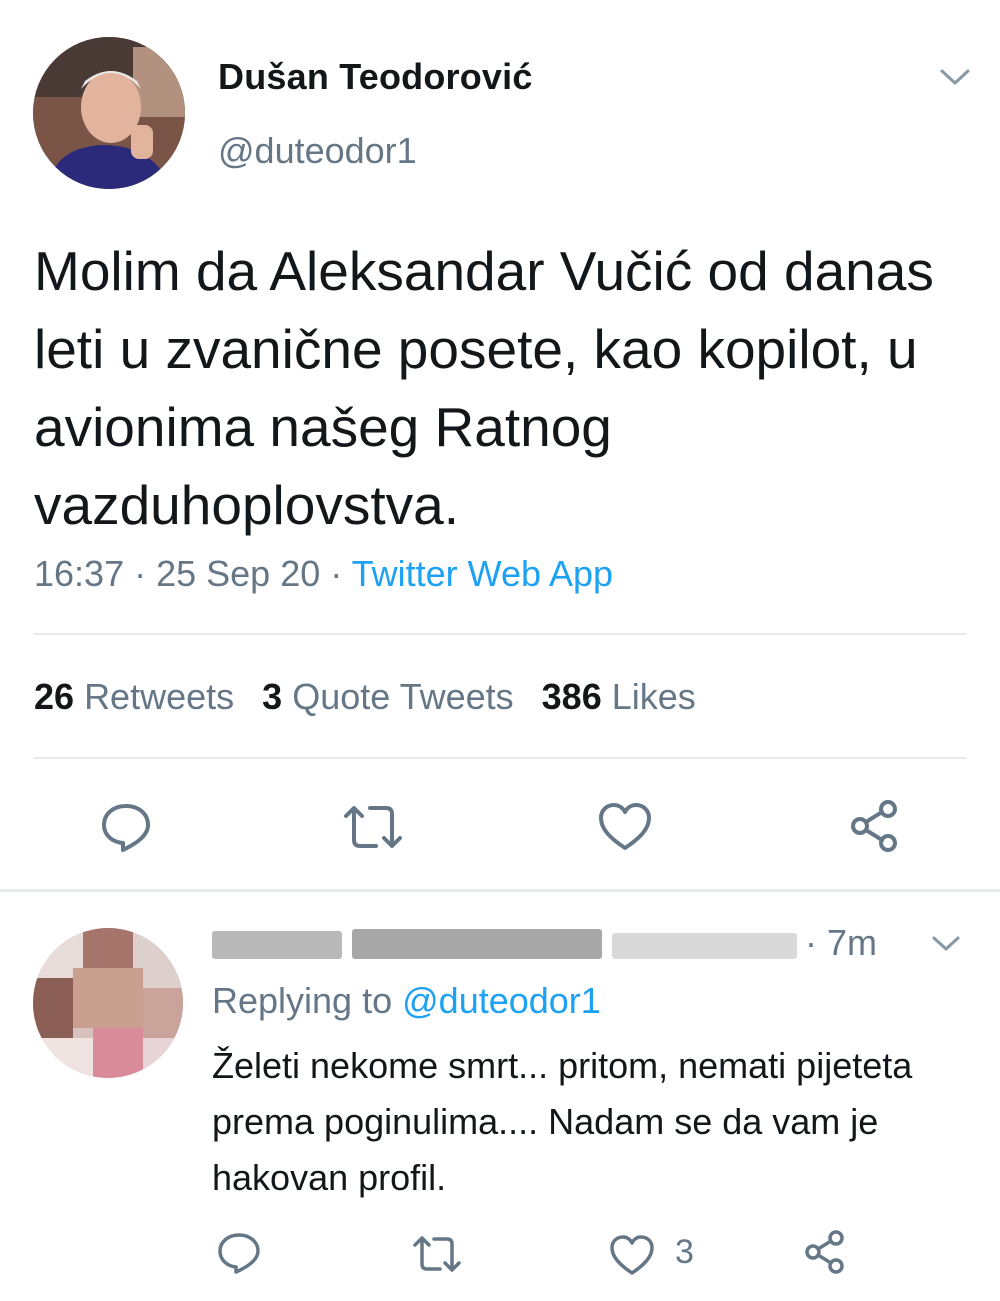 The height and width of the screenshot is (1301, 1000). Describe the element at coordinates (79, 573) in the screenshot. I see `tweet-time: 16:37` at that location.